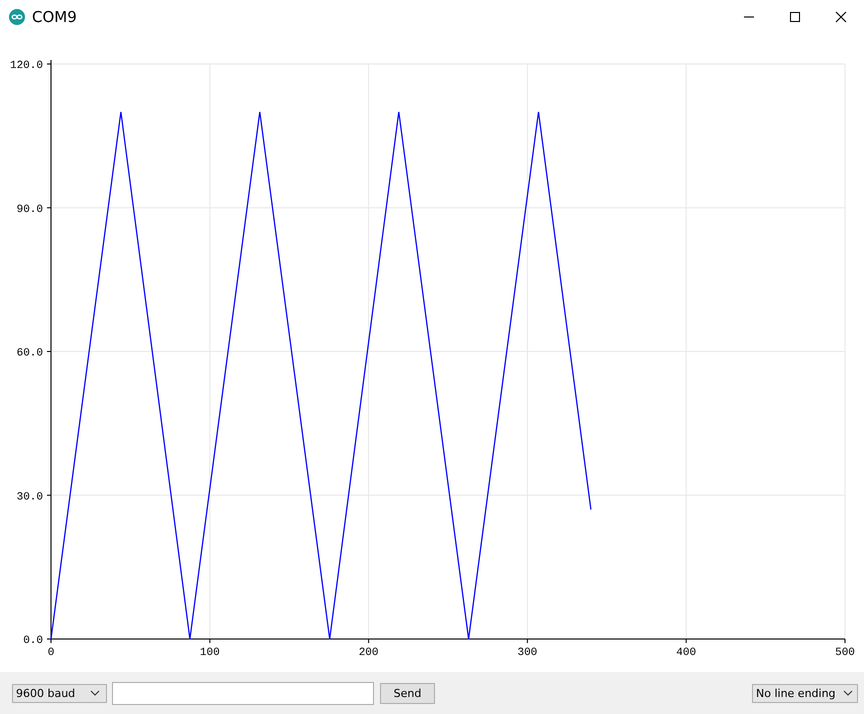 The height and width of the screenshot is (714, 864). Describe the element at coordinates (805, 693) in the screenshot. I see `line-ending-dropdown: No line ending` at that location.